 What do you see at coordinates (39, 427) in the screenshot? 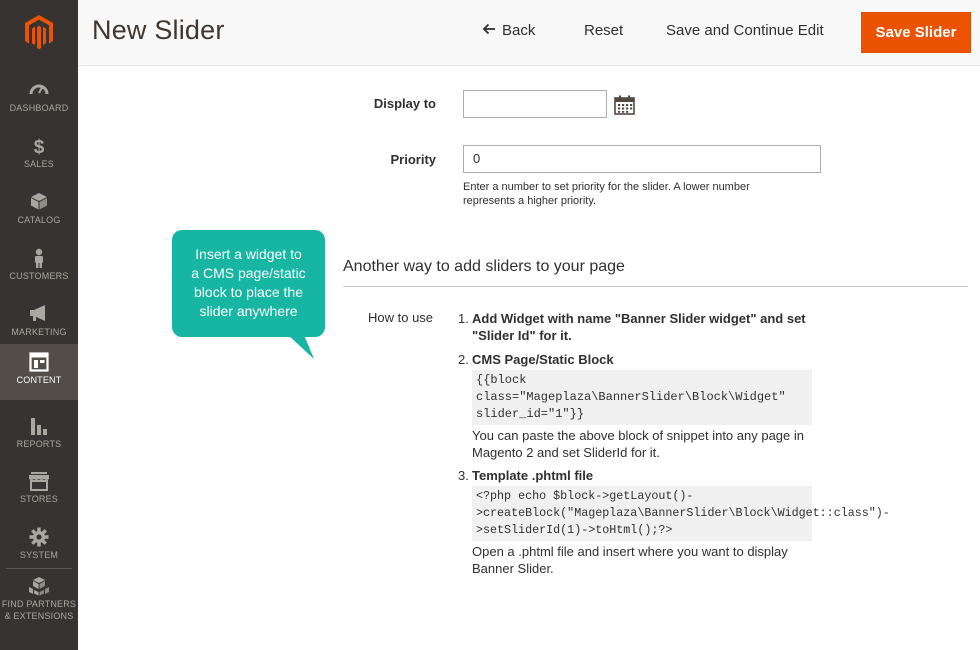
I see `bar-chart-icon` at bounding box center [39, 427].